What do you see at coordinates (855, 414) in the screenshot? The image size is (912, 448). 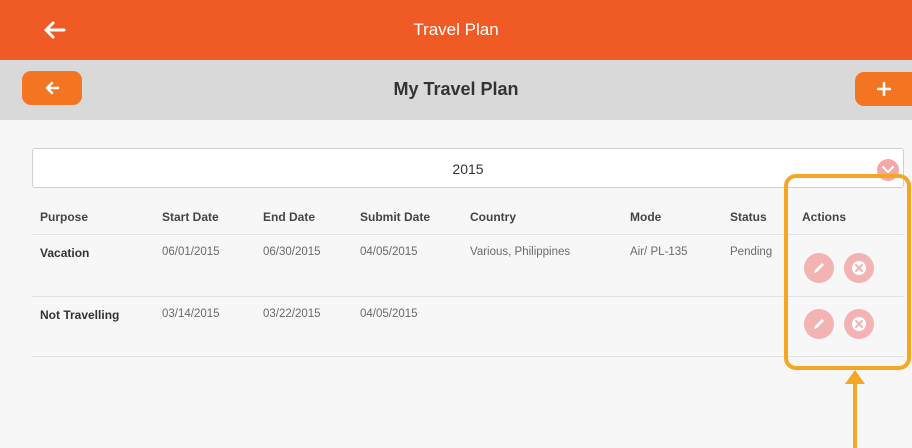 I see `annotation-arrow` at bounding box center [855, 414].